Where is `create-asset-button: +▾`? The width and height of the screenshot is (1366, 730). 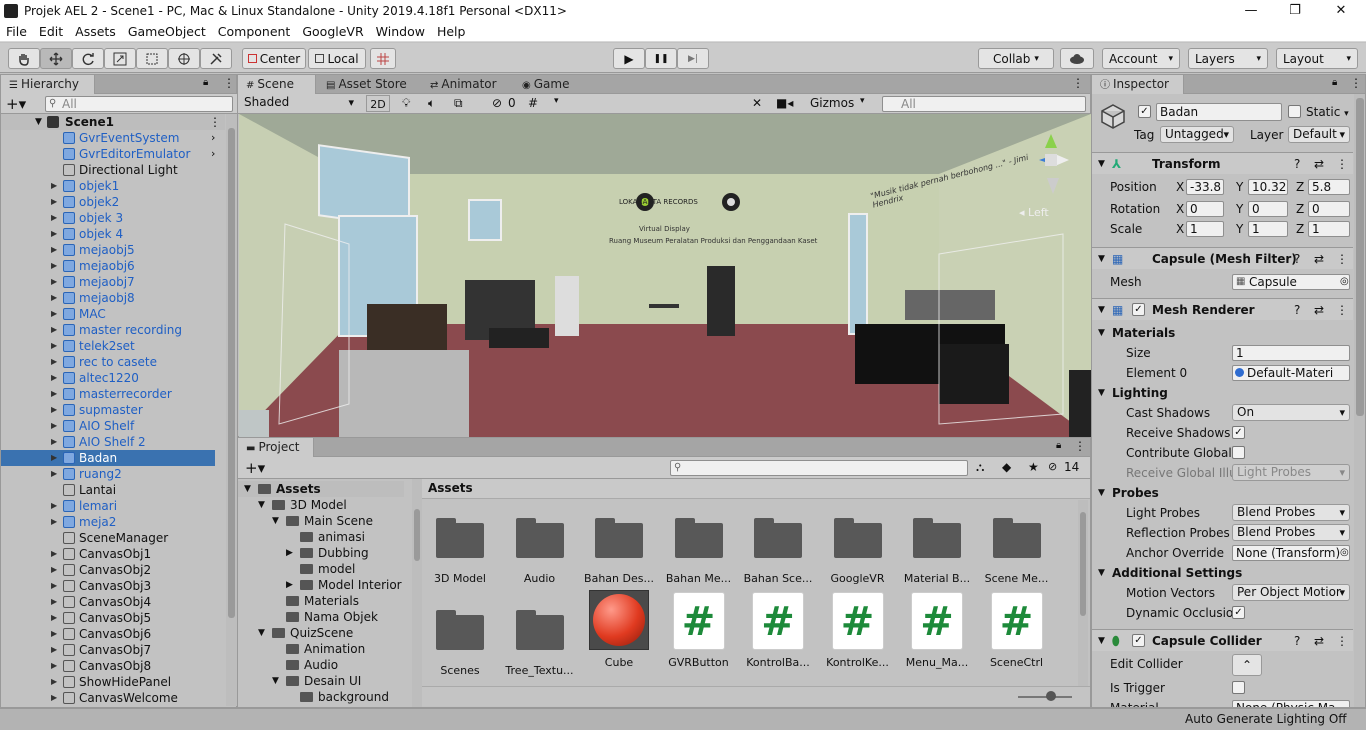 create-asset-button: +▾ is located at coordinates (255, 468).